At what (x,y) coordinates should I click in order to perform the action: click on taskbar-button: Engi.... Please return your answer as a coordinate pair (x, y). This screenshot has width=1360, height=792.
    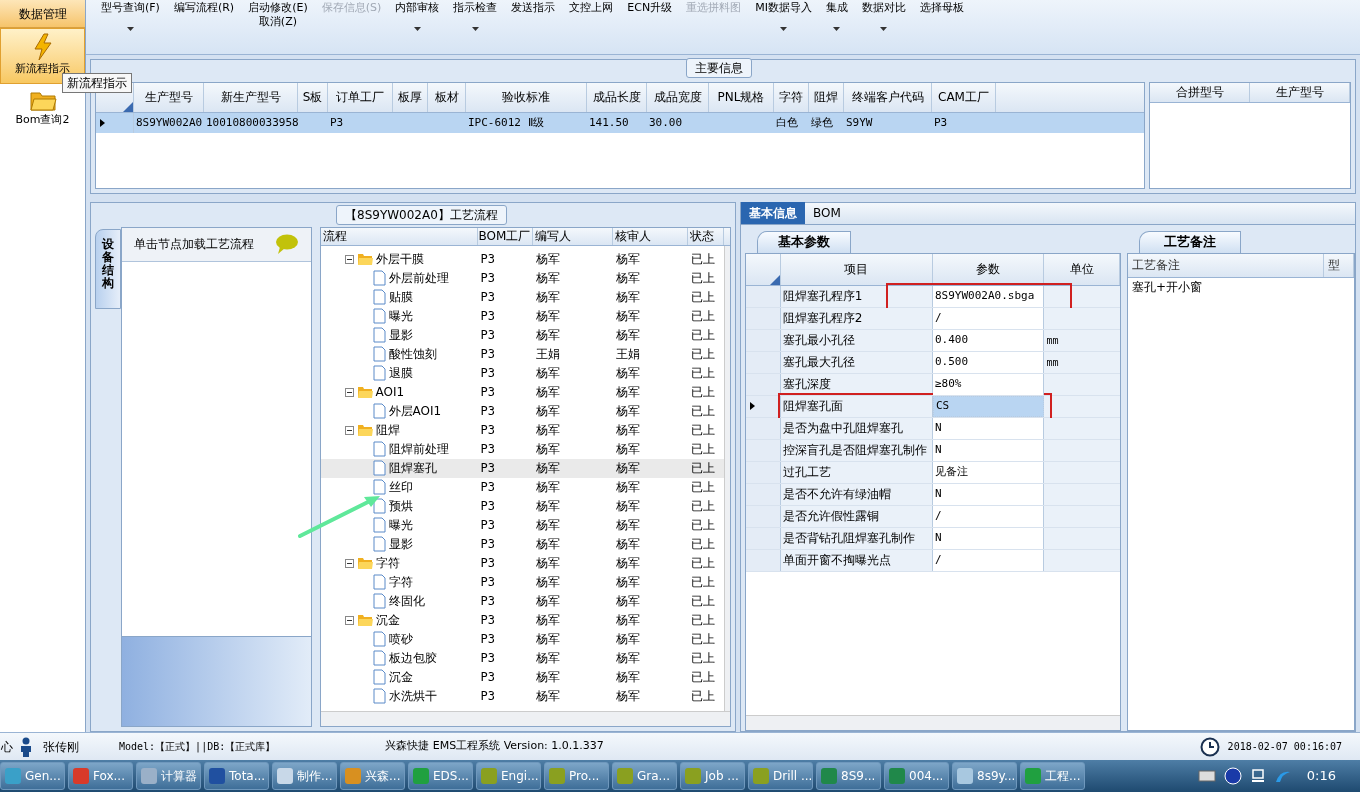
    Looking at the image, I should click on (508, 776).